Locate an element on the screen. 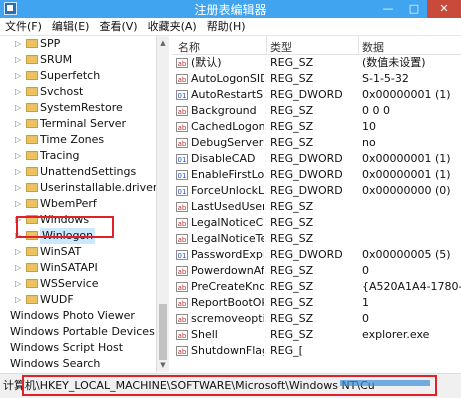  value-row: abCachedLogons...REG_SZ10 is located at coordinates (316, 127).